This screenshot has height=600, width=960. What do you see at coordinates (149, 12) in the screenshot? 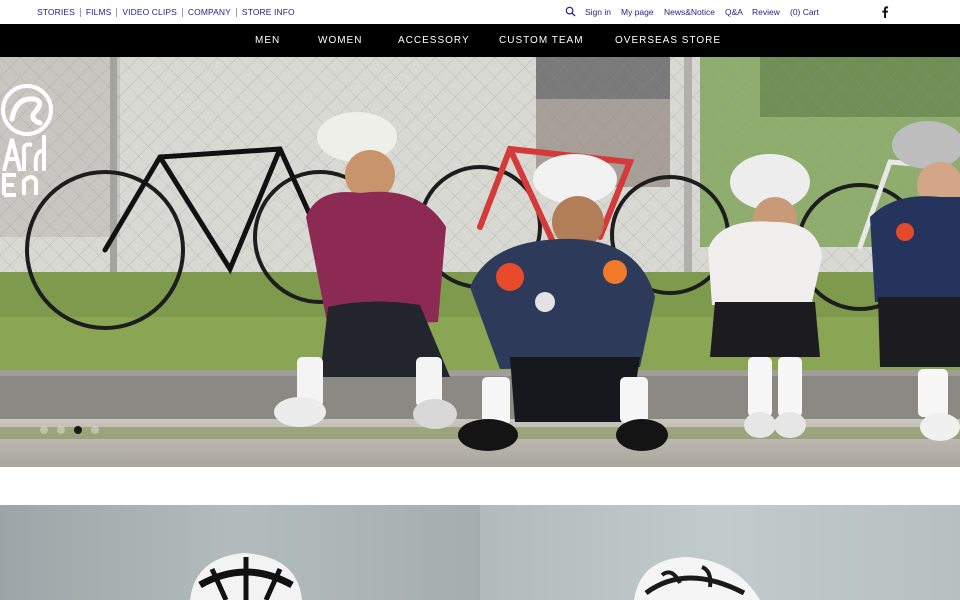
I see `link-video-clips: VIDEO CLIPS` at bounding box center [149, 12].